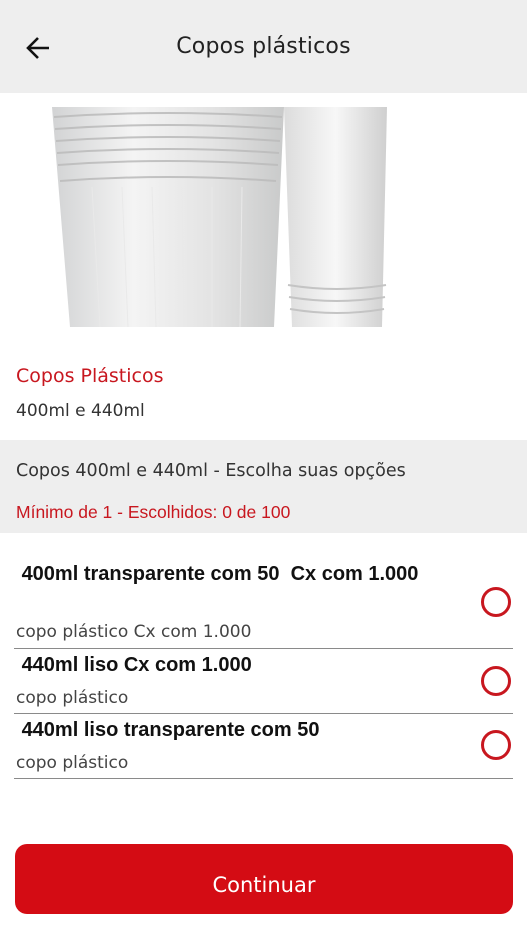 The width and height of the screenshot is (527, 926). Describe the element at coordinates (134, 632) in the screenshot. I see `option-subtitle: copo plástico Cx com 1.000` at that location.